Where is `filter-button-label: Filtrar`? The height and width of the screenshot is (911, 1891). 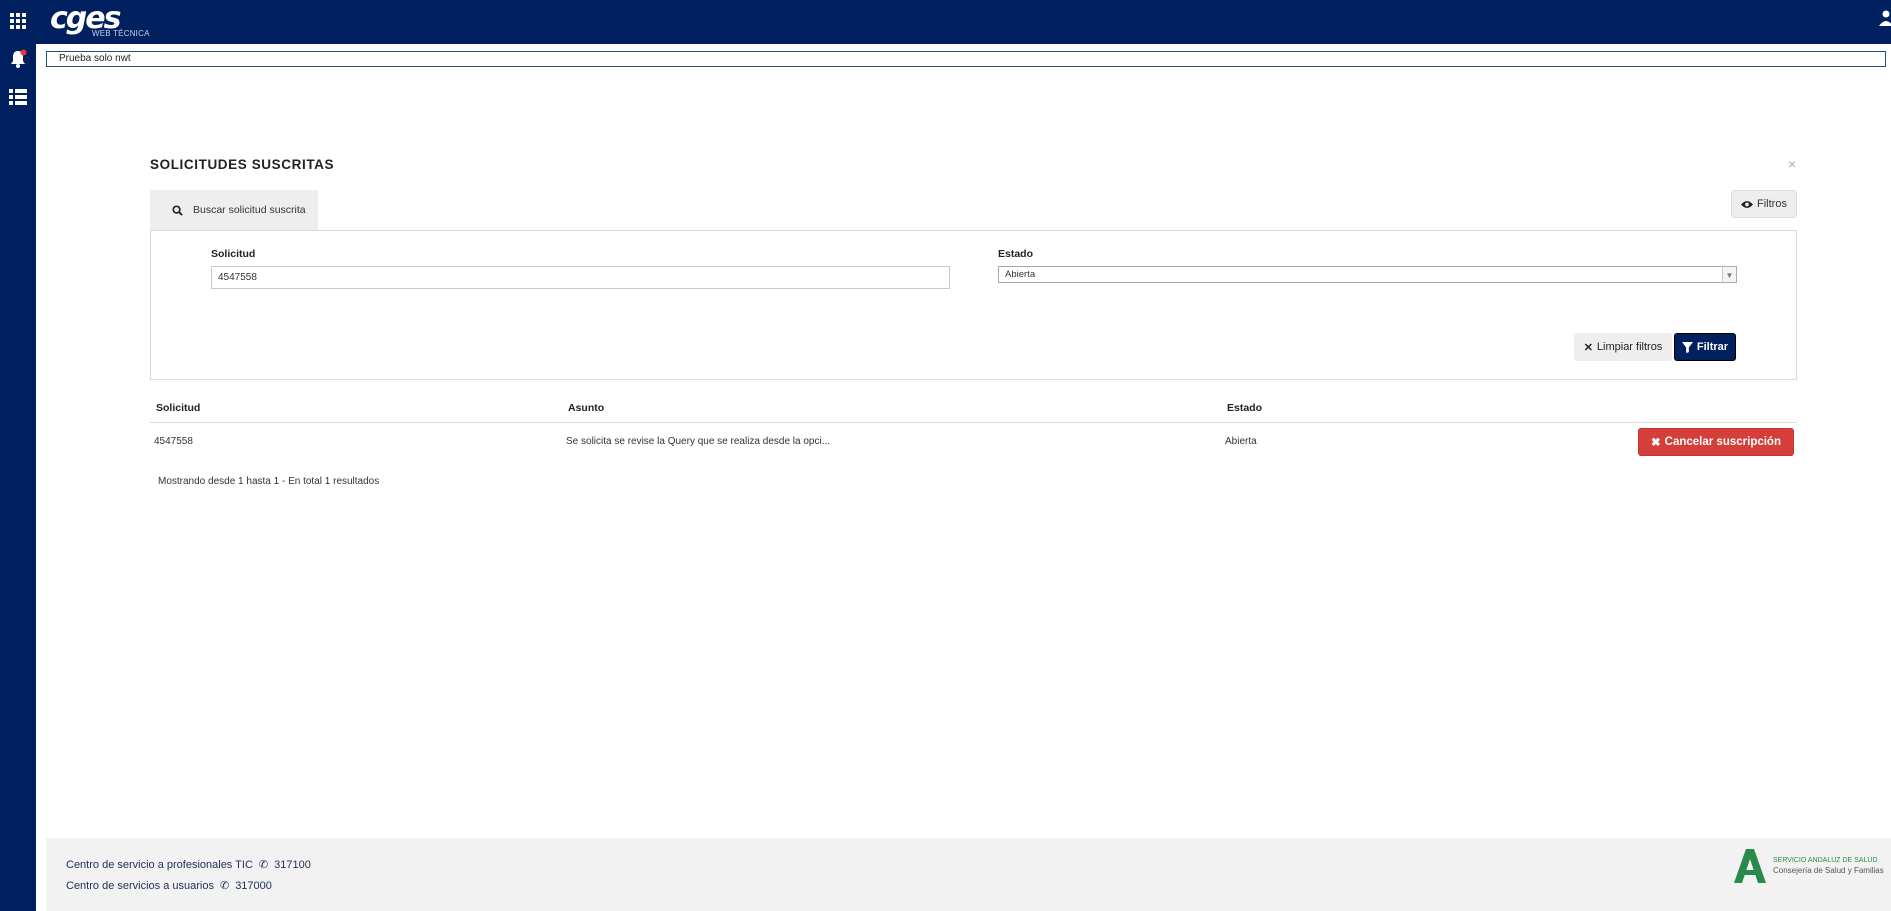 filter-button-label: Filtrar is located at coordinates (1712, 347).